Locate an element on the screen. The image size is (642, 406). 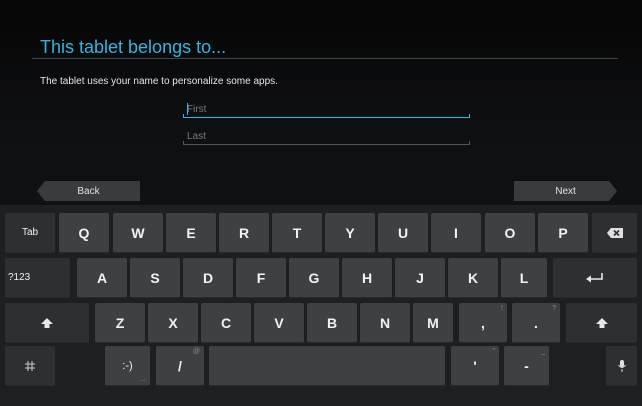
dash-key: - _ is located at coordinates (526, 366).